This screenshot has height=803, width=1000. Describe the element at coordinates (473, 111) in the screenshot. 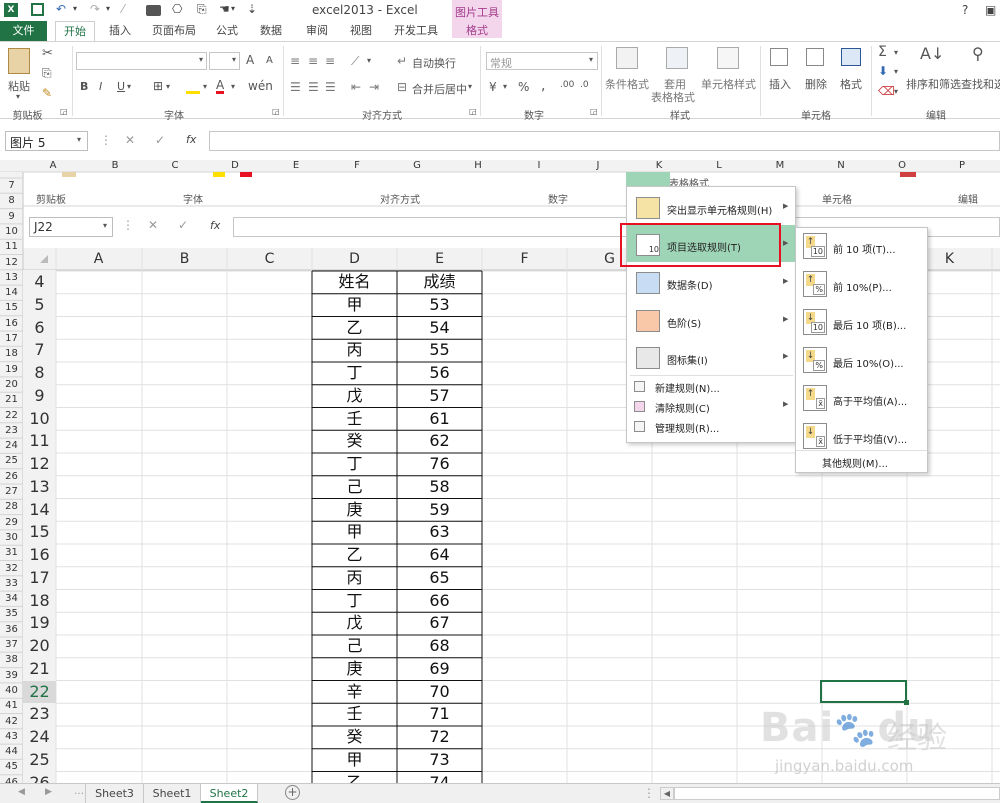

I see `alignment-launcher-icon: ◲` at that location.